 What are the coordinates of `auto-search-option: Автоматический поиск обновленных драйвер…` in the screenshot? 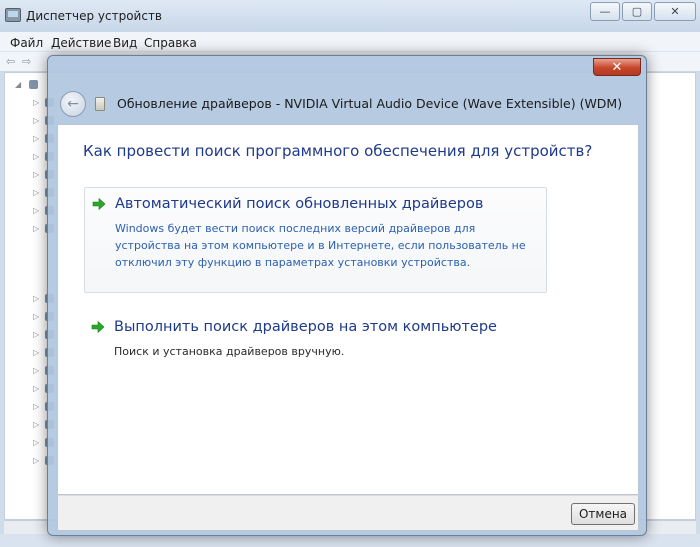 It's located at (315, 240).